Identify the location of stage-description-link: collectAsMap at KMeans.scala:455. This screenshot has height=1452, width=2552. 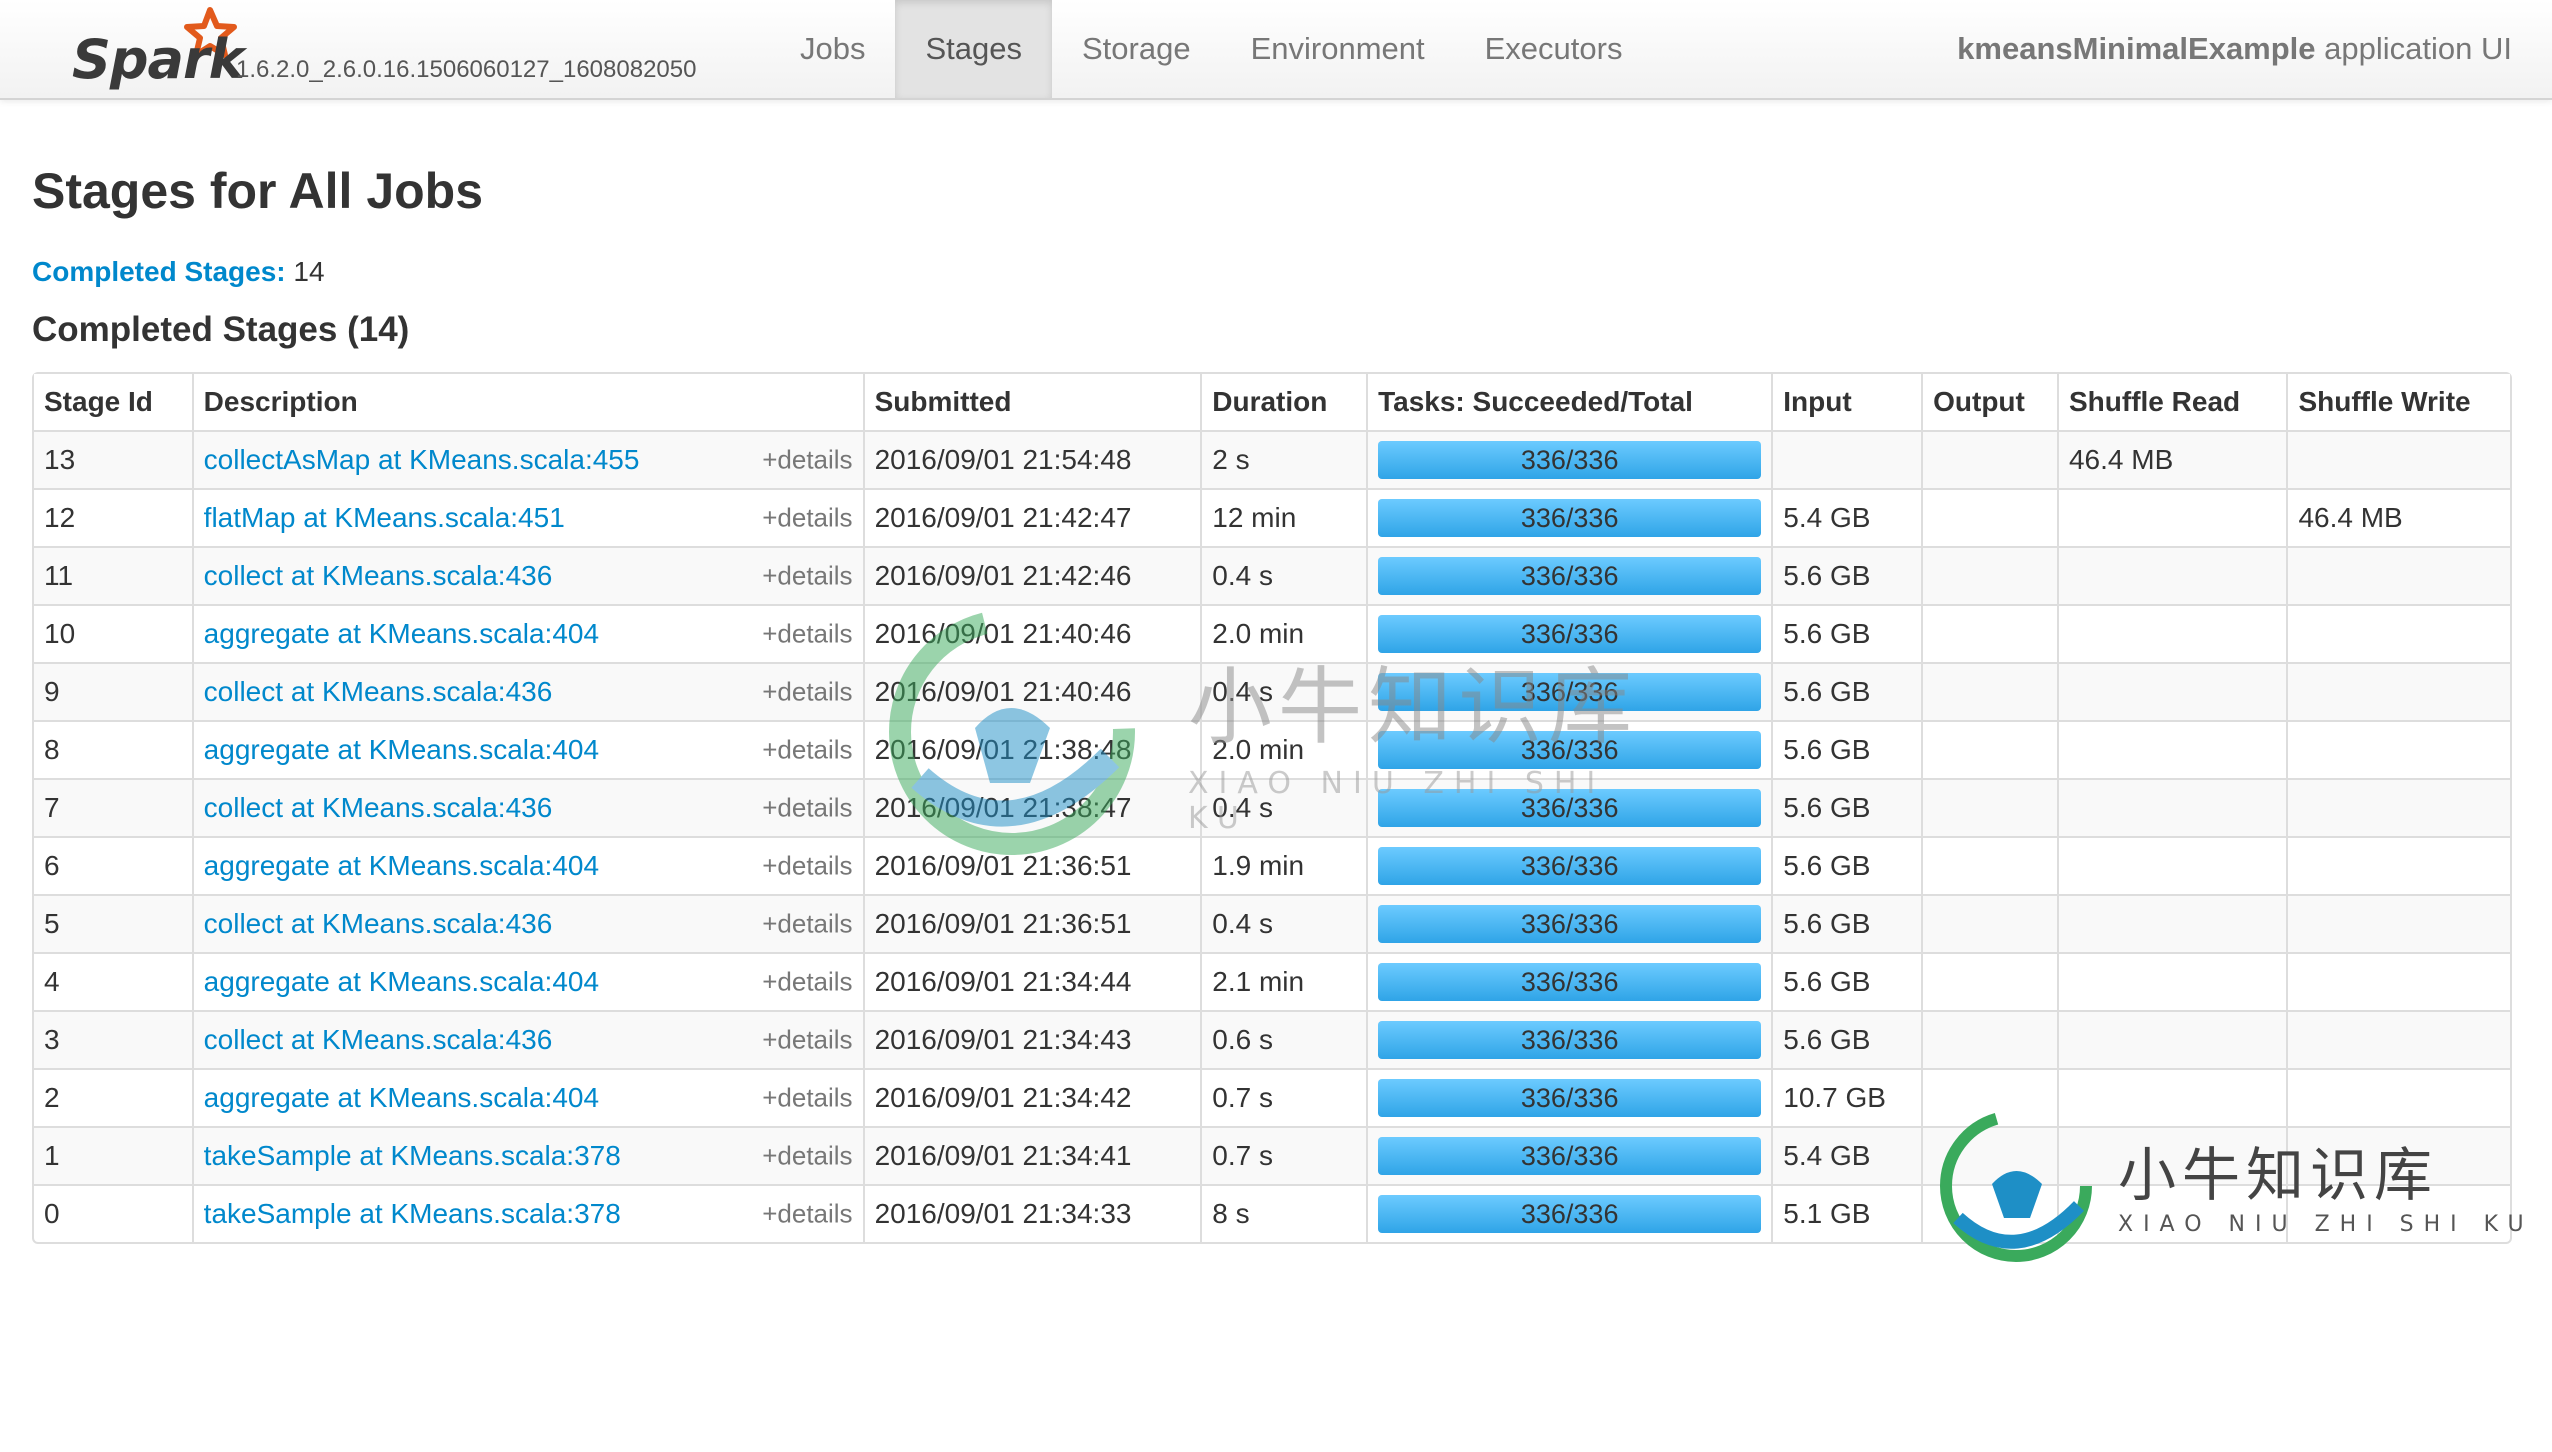
(422, 459).